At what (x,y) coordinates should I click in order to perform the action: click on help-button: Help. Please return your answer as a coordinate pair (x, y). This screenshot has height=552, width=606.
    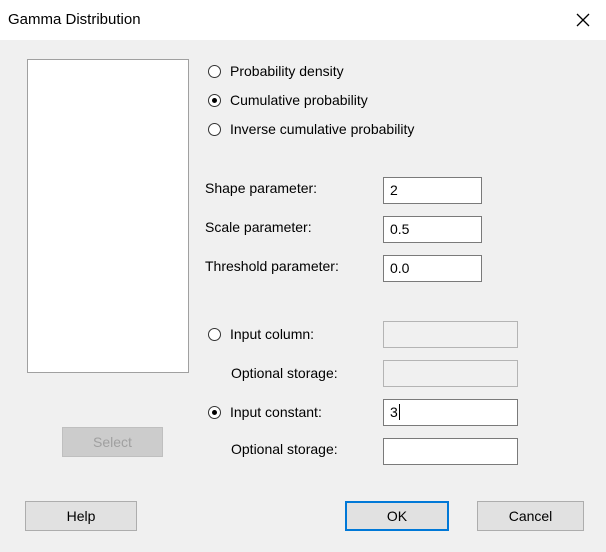
    Looking at the image, I should click on (81, 516).